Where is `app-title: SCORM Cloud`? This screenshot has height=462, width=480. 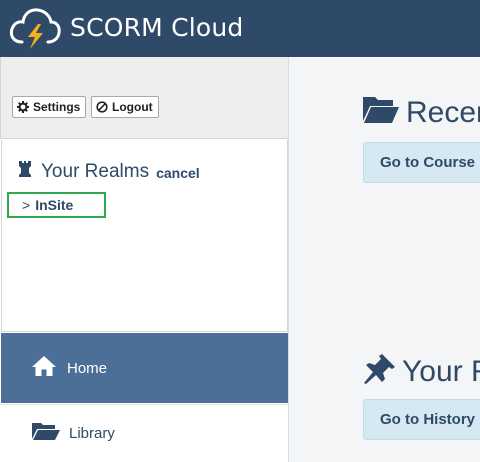 app-title: SCORM Cloud is located at coordinates (157, 27).